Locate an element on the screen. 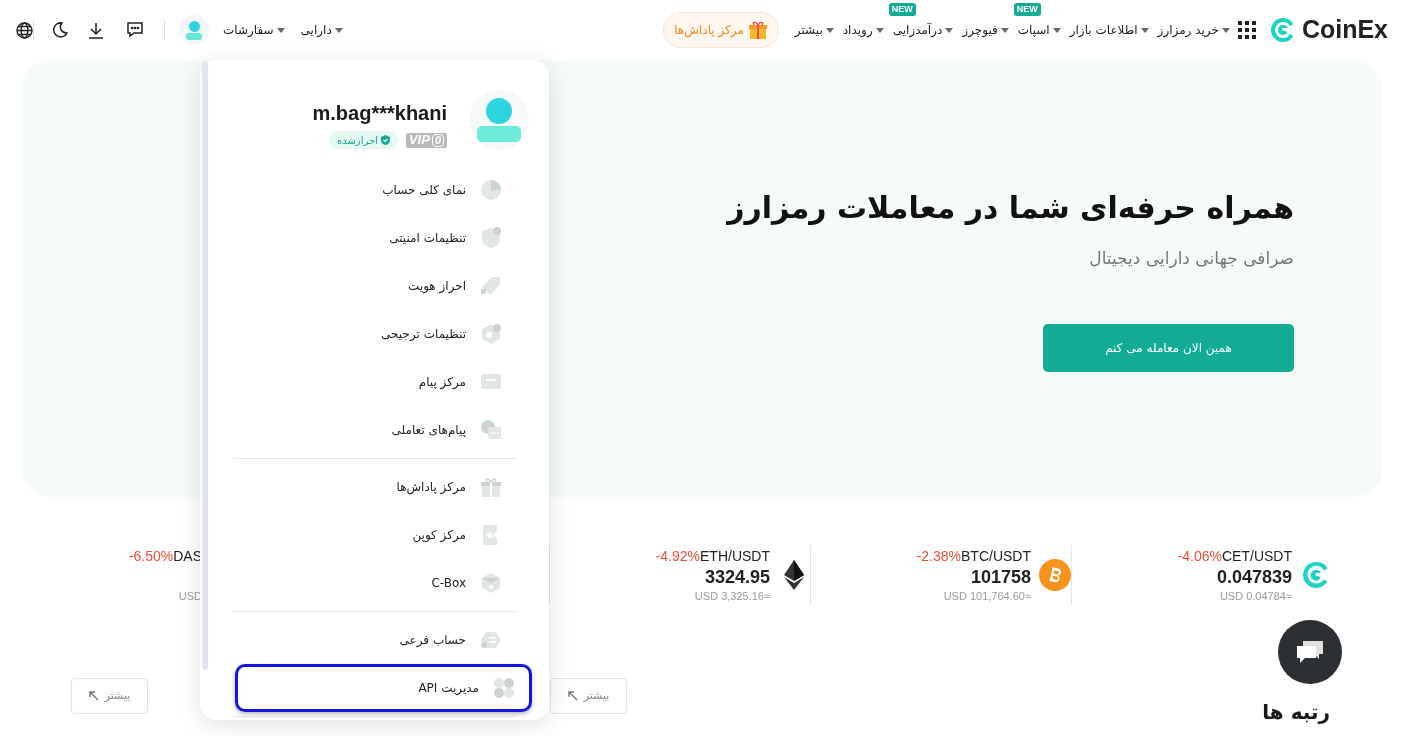 This screenshot has width=1404, height=736. logo-text: CoinEx is located at coordinates (1344, 30).